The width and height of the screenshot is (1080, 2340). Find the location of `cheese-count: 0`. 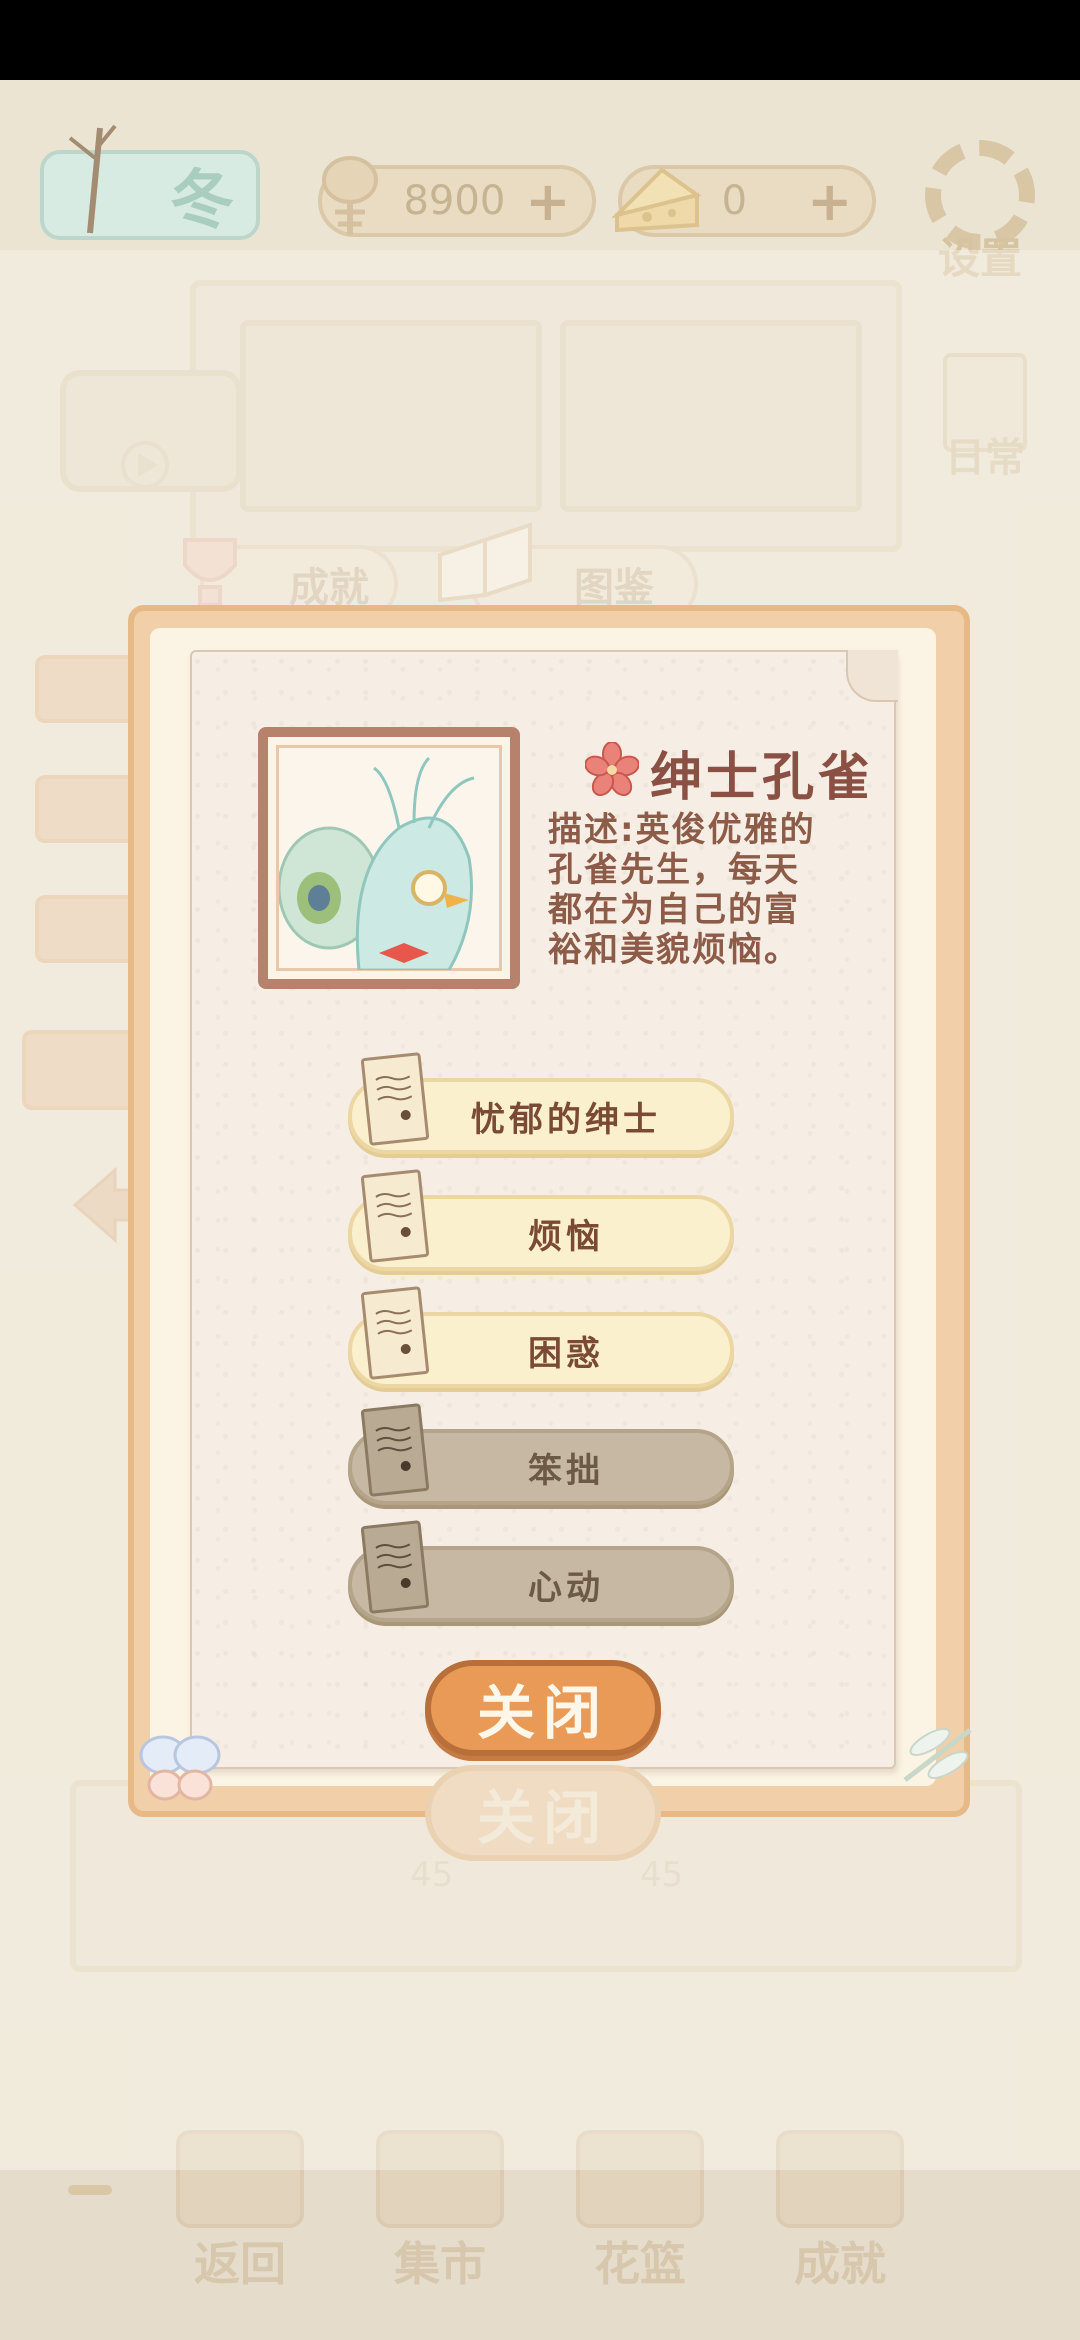

cheese-count: 0 is located at coordinates (734, 201).